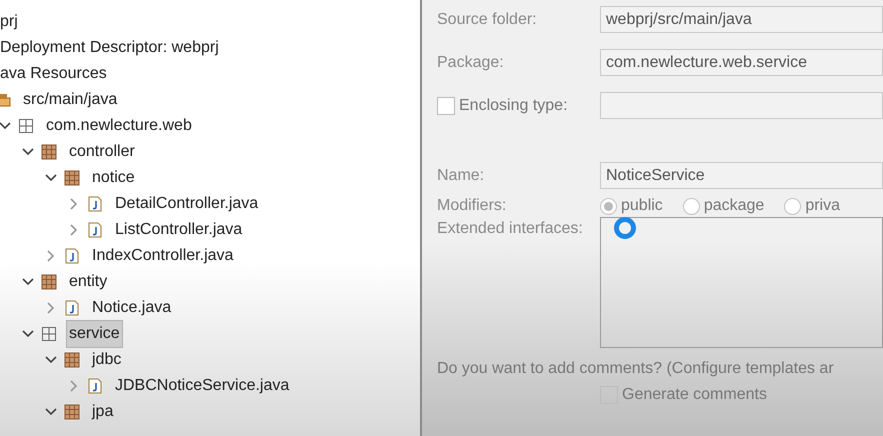  I want to click on tree-item: DetailController.java, so click(186, 204).